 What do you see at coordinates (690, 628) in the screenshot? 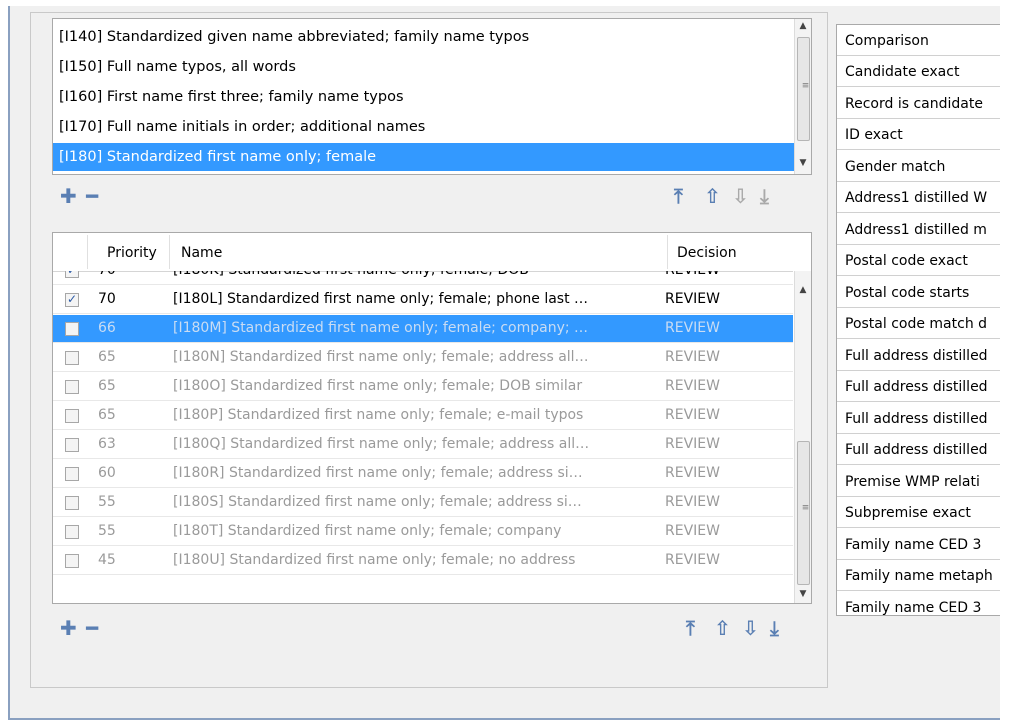
I see `move-top-subrule-button: ⤒` at bounding box center [690, 628].